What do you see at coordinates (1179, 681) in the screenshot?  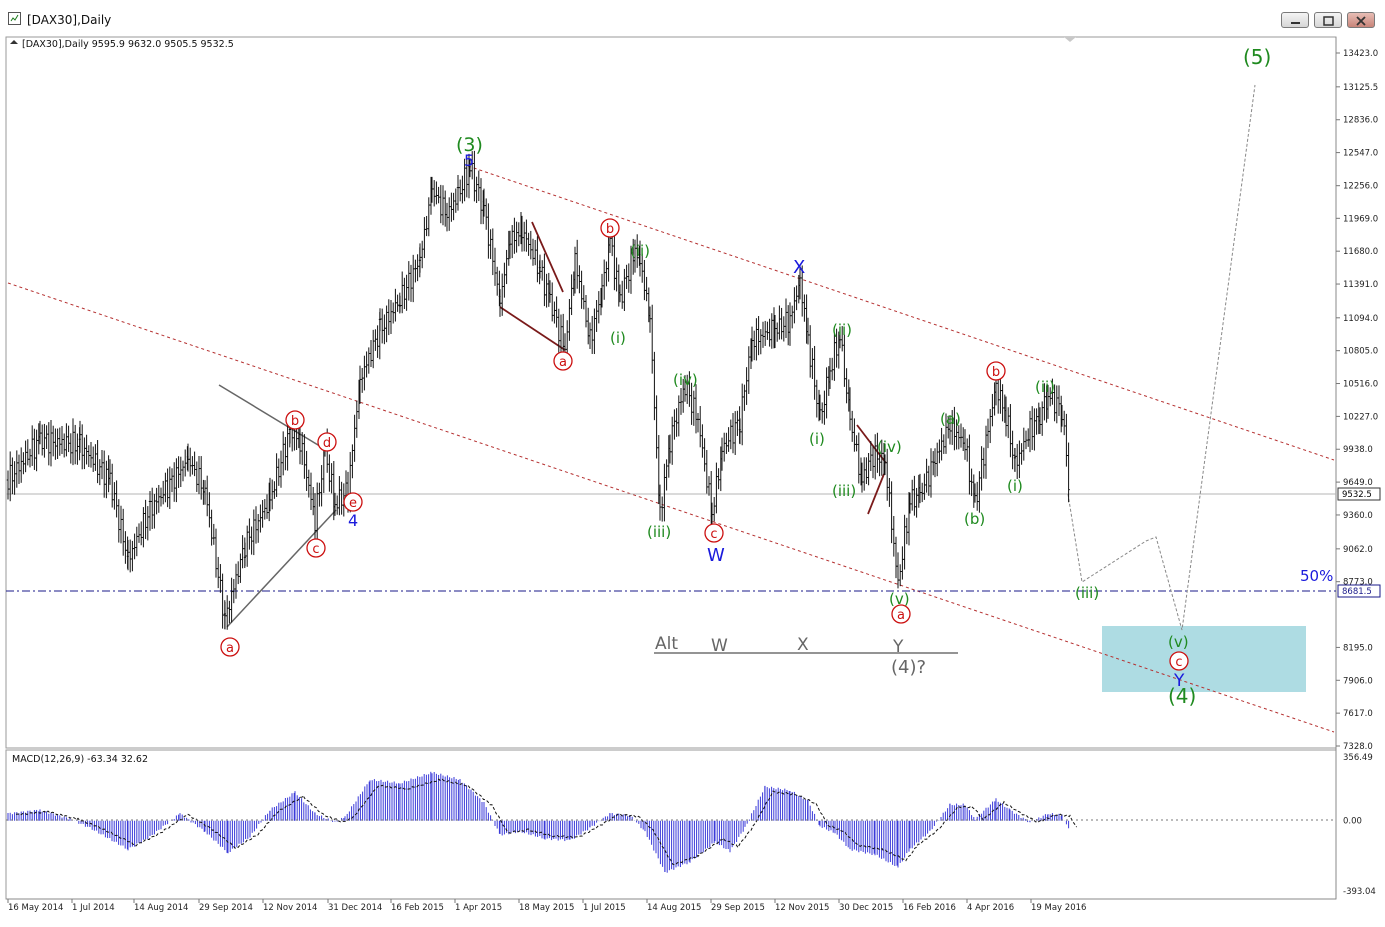 I see `wave-y-label: Y` at bounding box center [1179, 681].